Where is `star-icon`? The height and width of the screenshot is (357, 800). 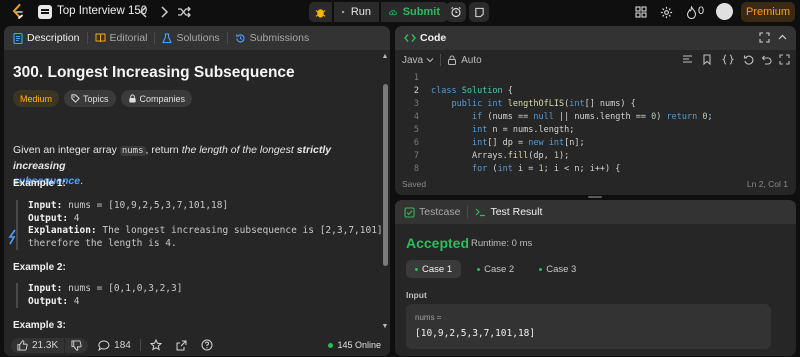 star-icon is located at coordinates (155, 345).